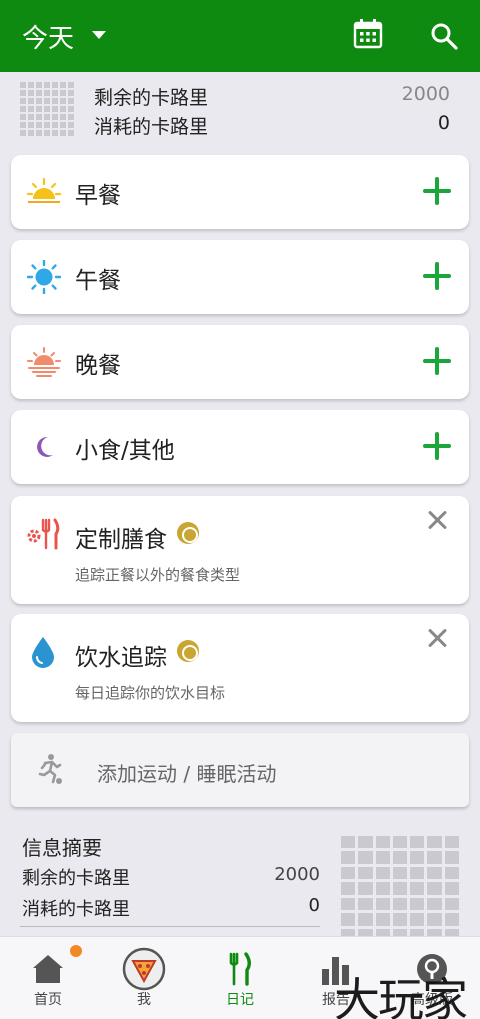 The image size is (480, 1019). I want to click on meal-name: 早餐, so click(98, 196).